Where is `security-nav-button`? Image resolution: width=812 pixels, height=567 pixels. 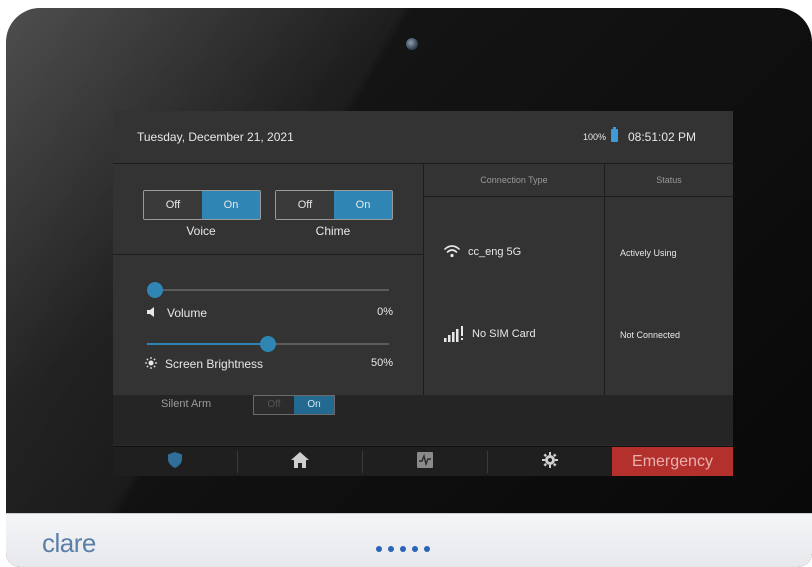 security-nav-button is located at coordinates (175, 461).